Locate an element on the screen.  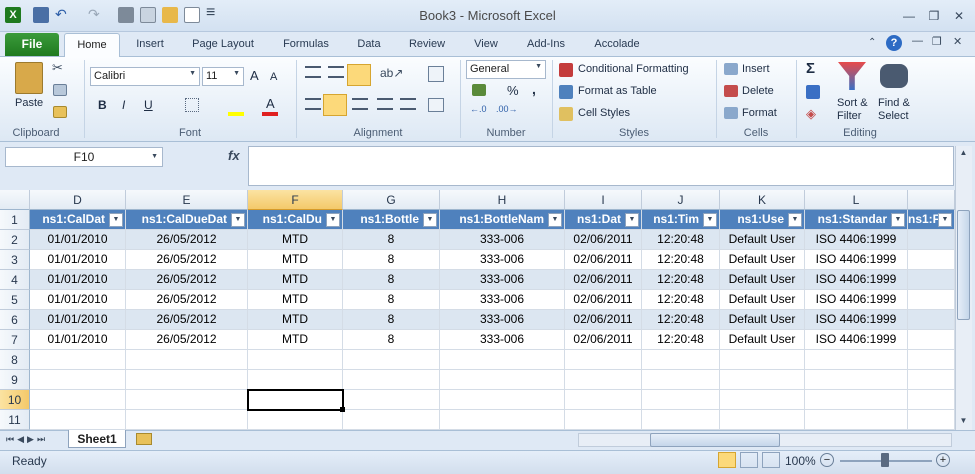
grow-font-button: A is located at coordinates (254, 75).